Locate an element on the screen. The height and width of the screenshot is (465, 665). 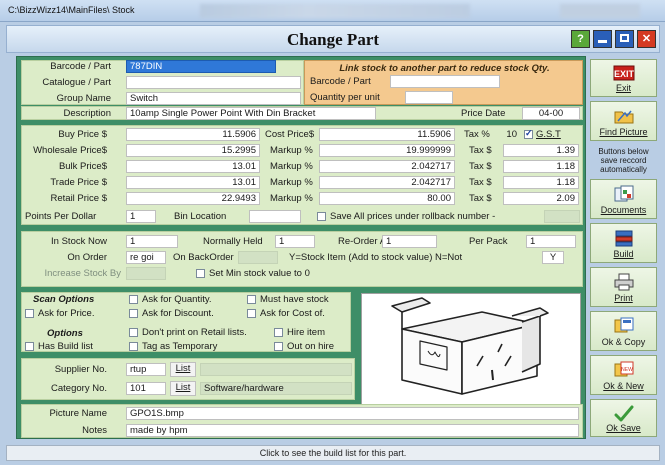
supplier-label: Supplier No. is located at coordinates (80, 369).